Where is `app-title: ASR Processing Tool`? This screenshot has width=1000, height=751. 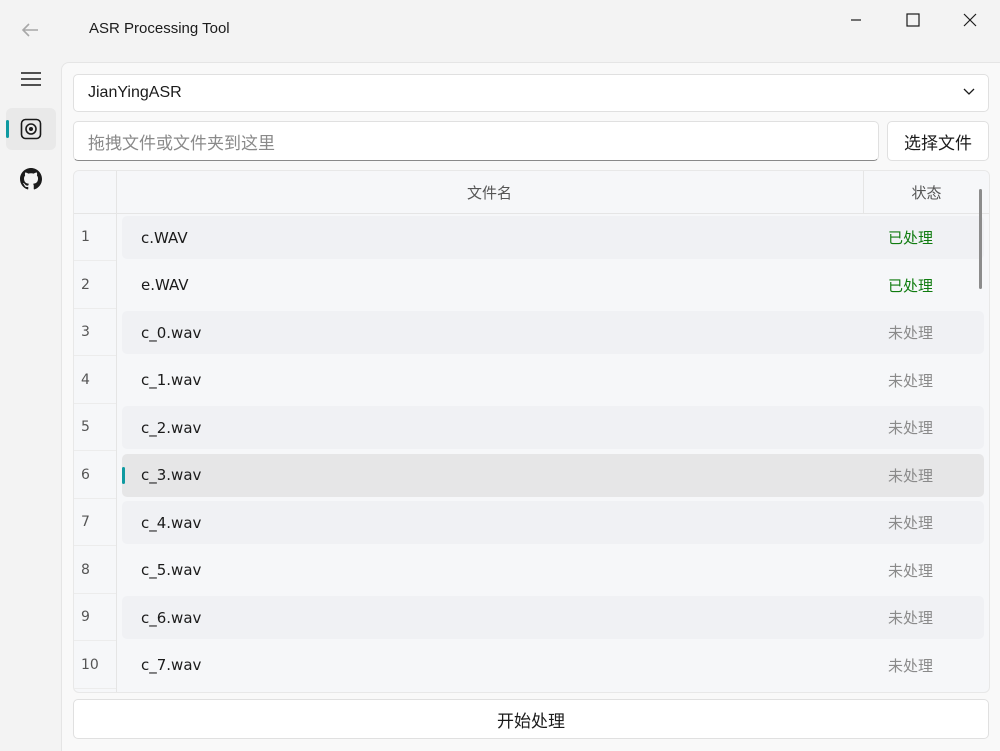
app-title: ASR Processing Tool is located at coordinates (159, 28).